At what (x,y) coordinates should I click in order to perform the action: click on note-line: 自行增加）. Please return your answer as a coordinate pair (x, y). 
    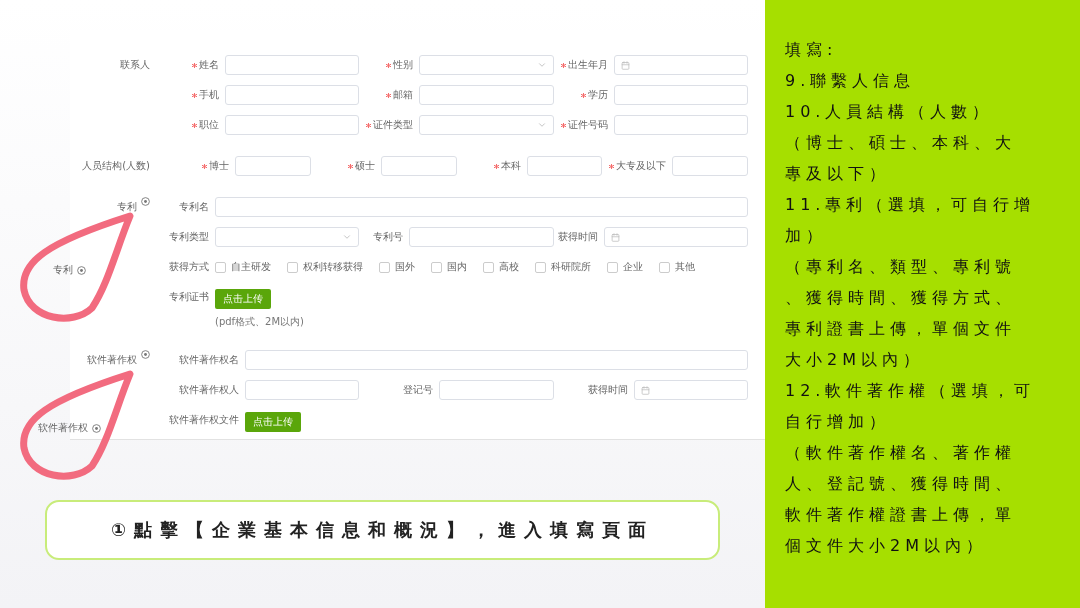
    Looking at the image, I should click on (838, 422).